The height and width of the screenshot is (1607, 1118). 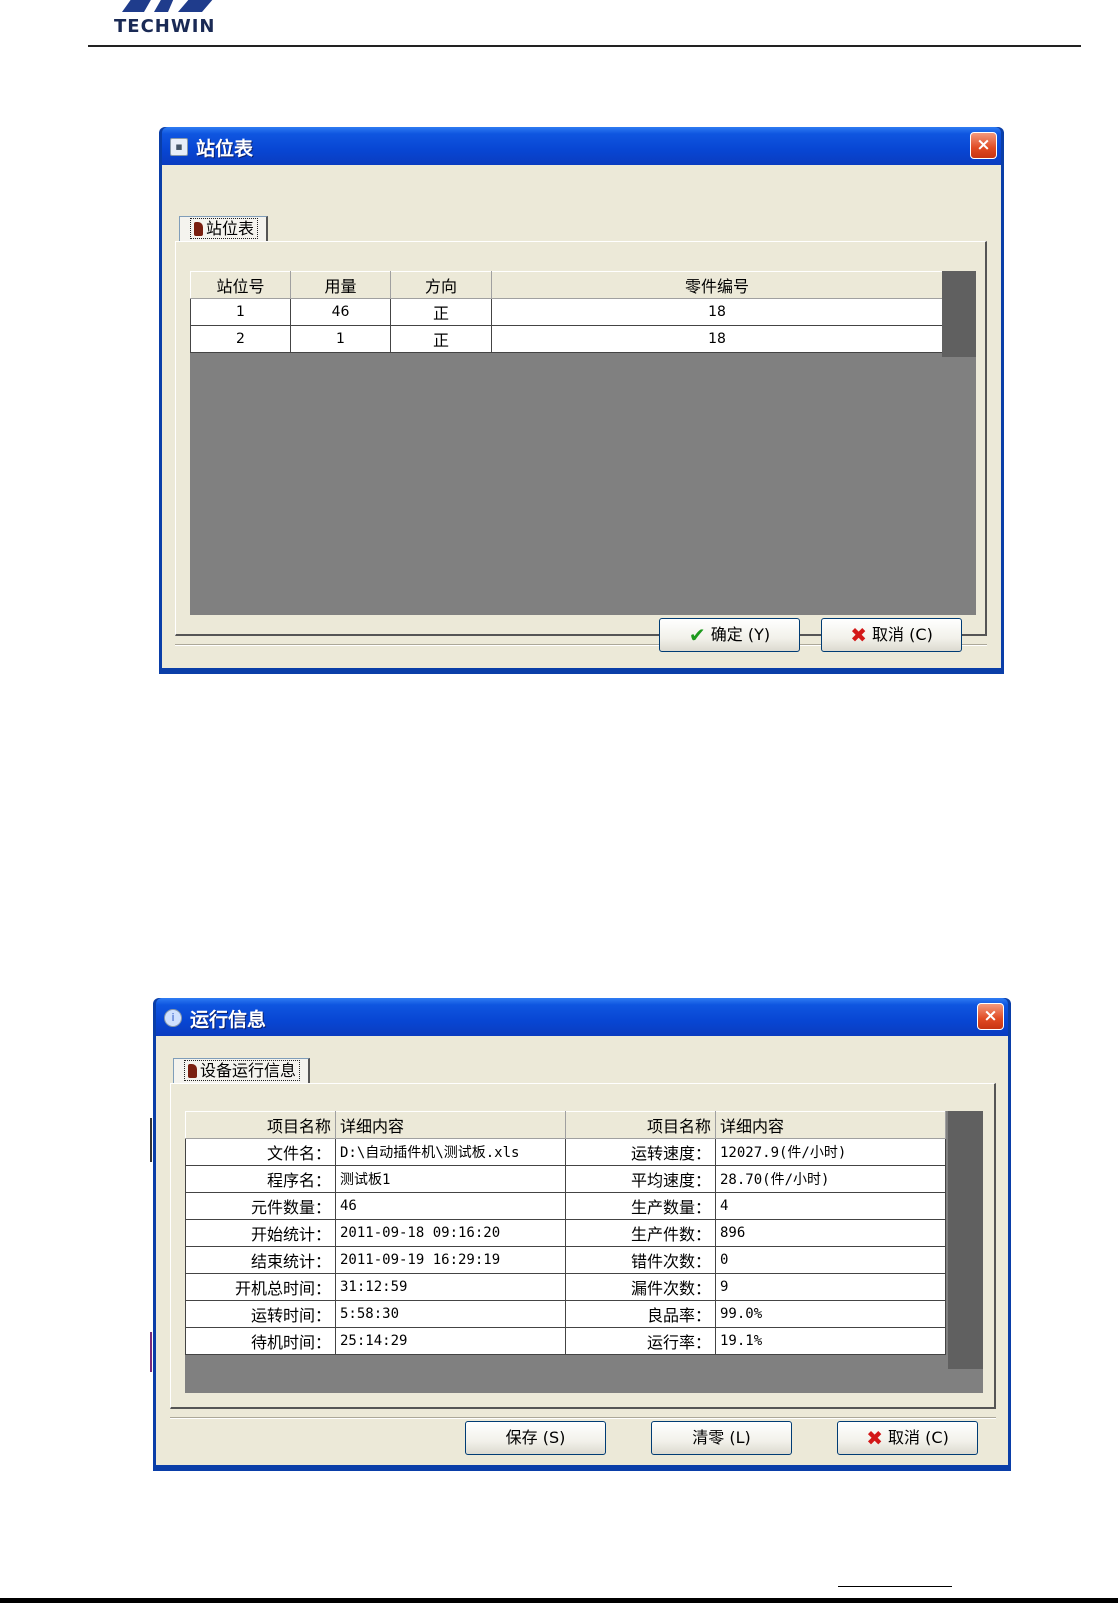 What do you see at coordinates (260, 1179) in the screenshot?
I see `cell-label: 程序名：` at bounding box center [260, 1179].